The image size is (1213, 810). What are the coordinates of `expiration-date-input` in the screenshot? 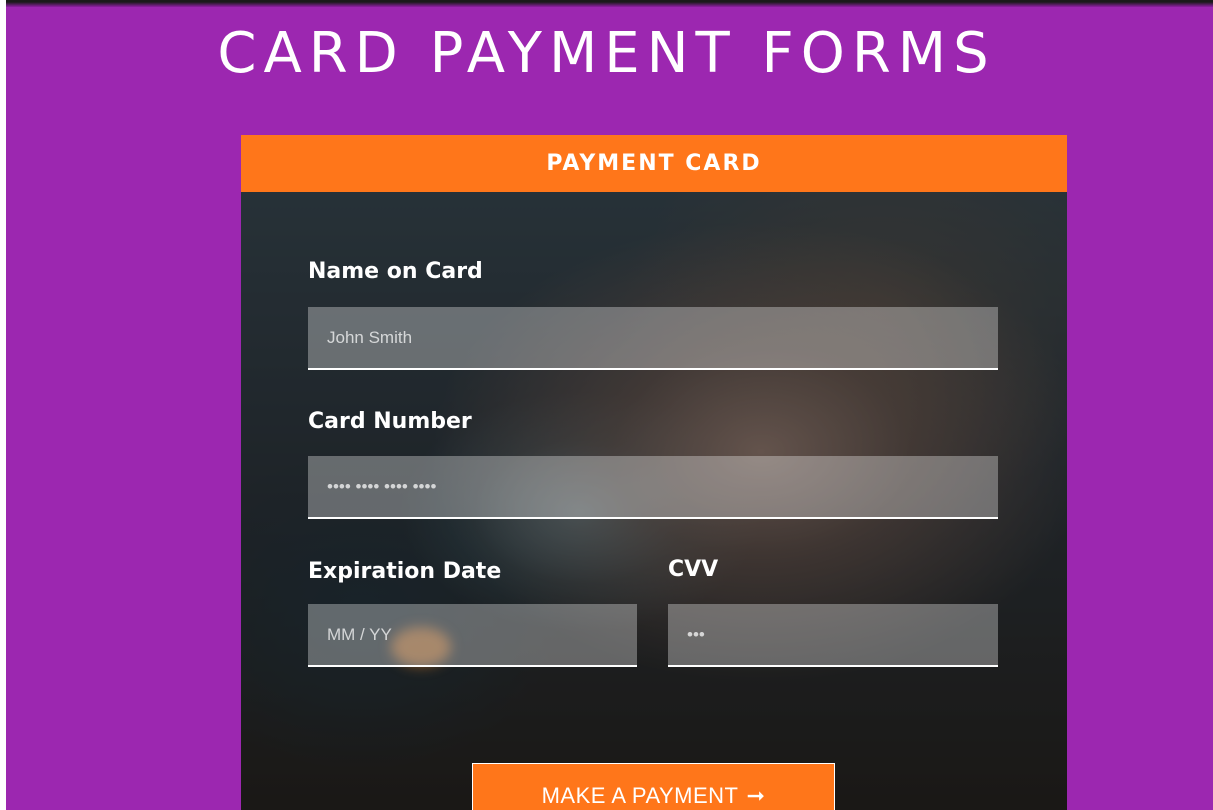 It's located at (472, 635).